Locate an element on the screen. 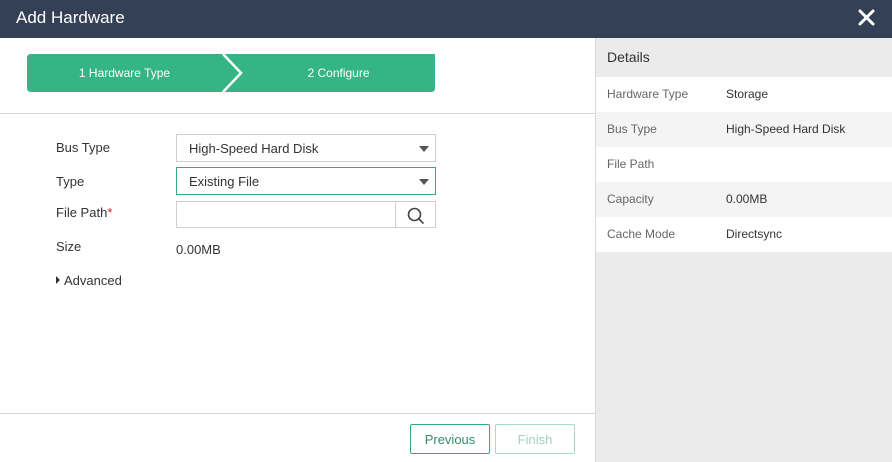 This screenshot has width=892, height=462. type-label: Type is located at coordinates (70, 181).